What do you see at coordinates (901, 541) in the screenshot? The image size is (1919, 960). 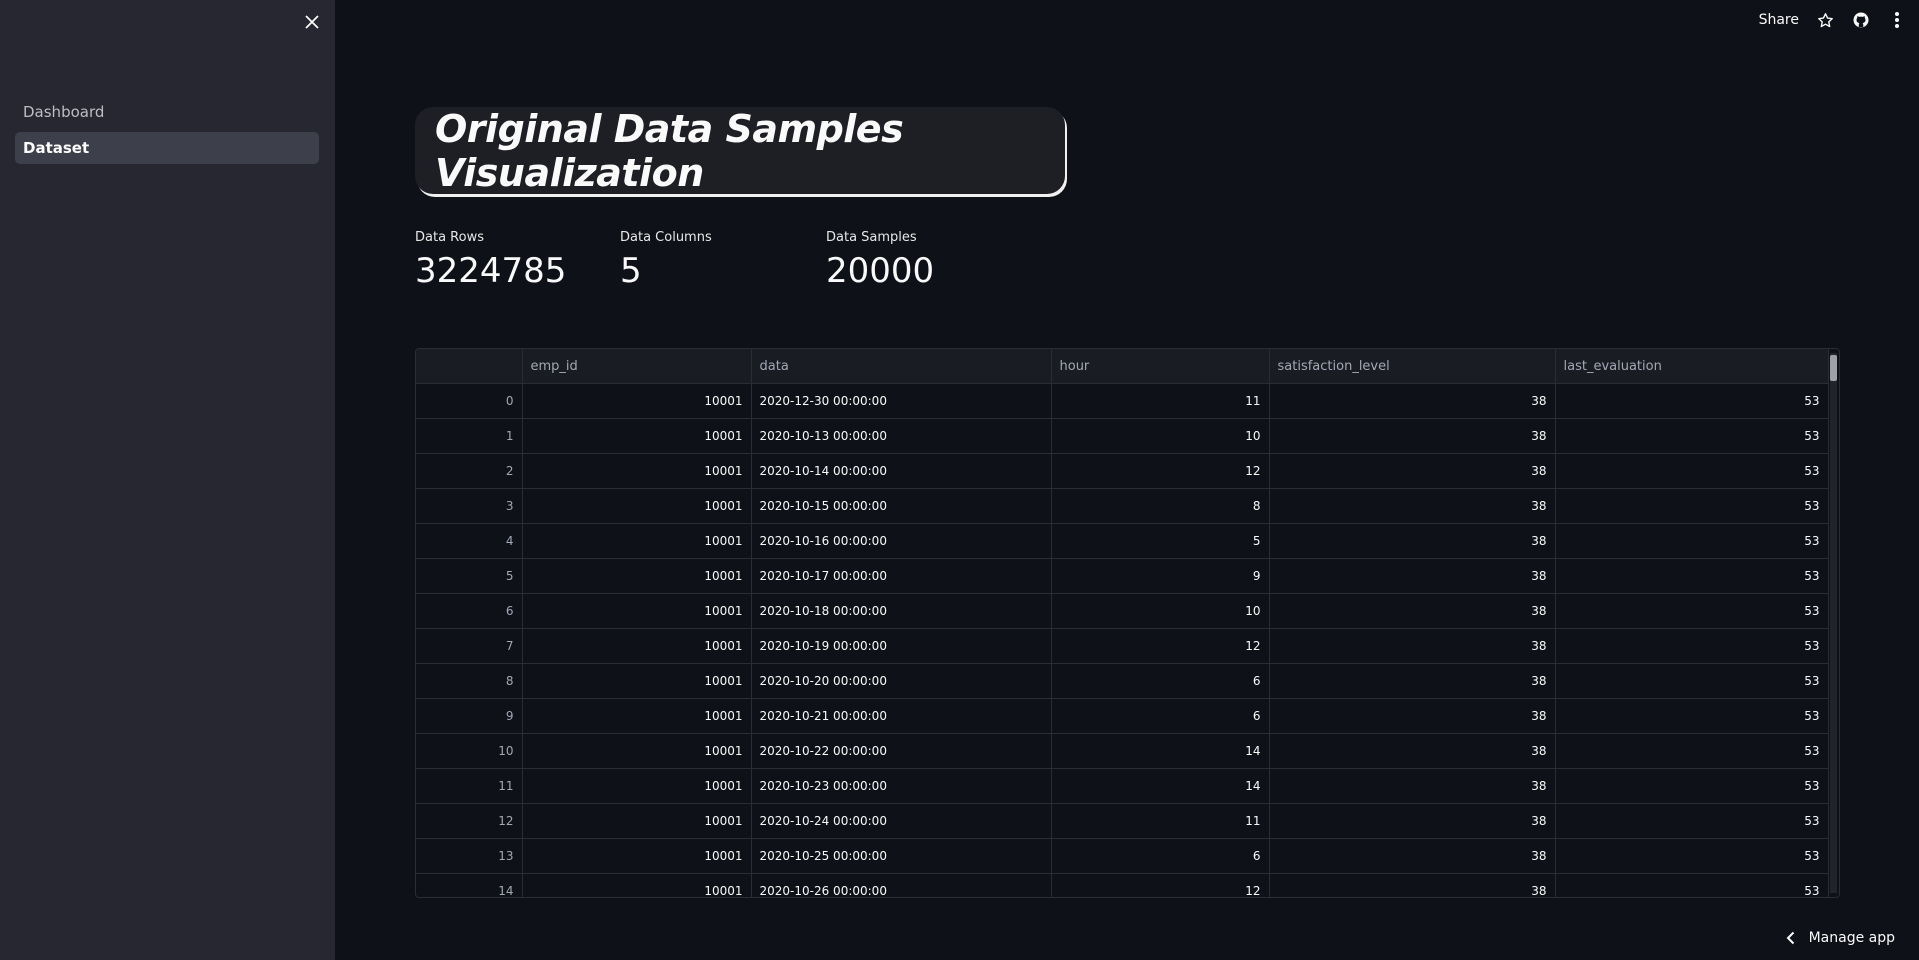 I see `table-cell: 2020-10-16 00:00:00` at bounding box center [901, 541].